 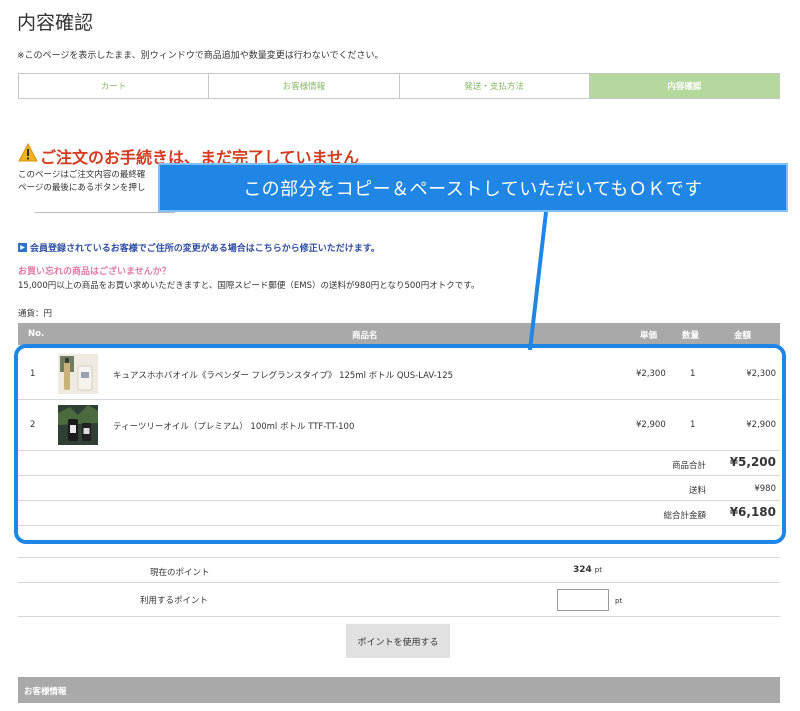 What do you see at coordinates (55, 23) in the screenshot?
I see `page-title: 内容確認` at bounding box center [55, 23].